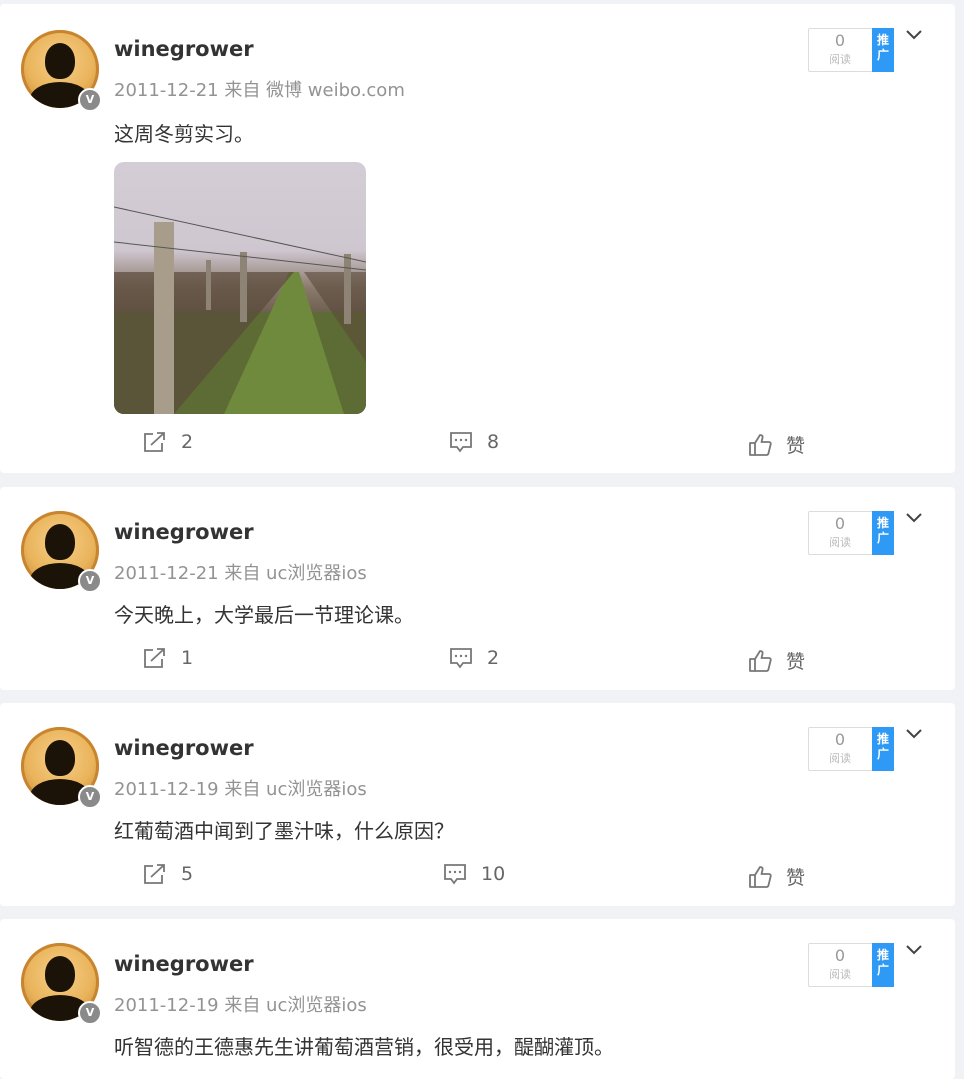  Describe the element at coordinates (168, 874) in the screenshot. I see `share-button: 5` at that location.